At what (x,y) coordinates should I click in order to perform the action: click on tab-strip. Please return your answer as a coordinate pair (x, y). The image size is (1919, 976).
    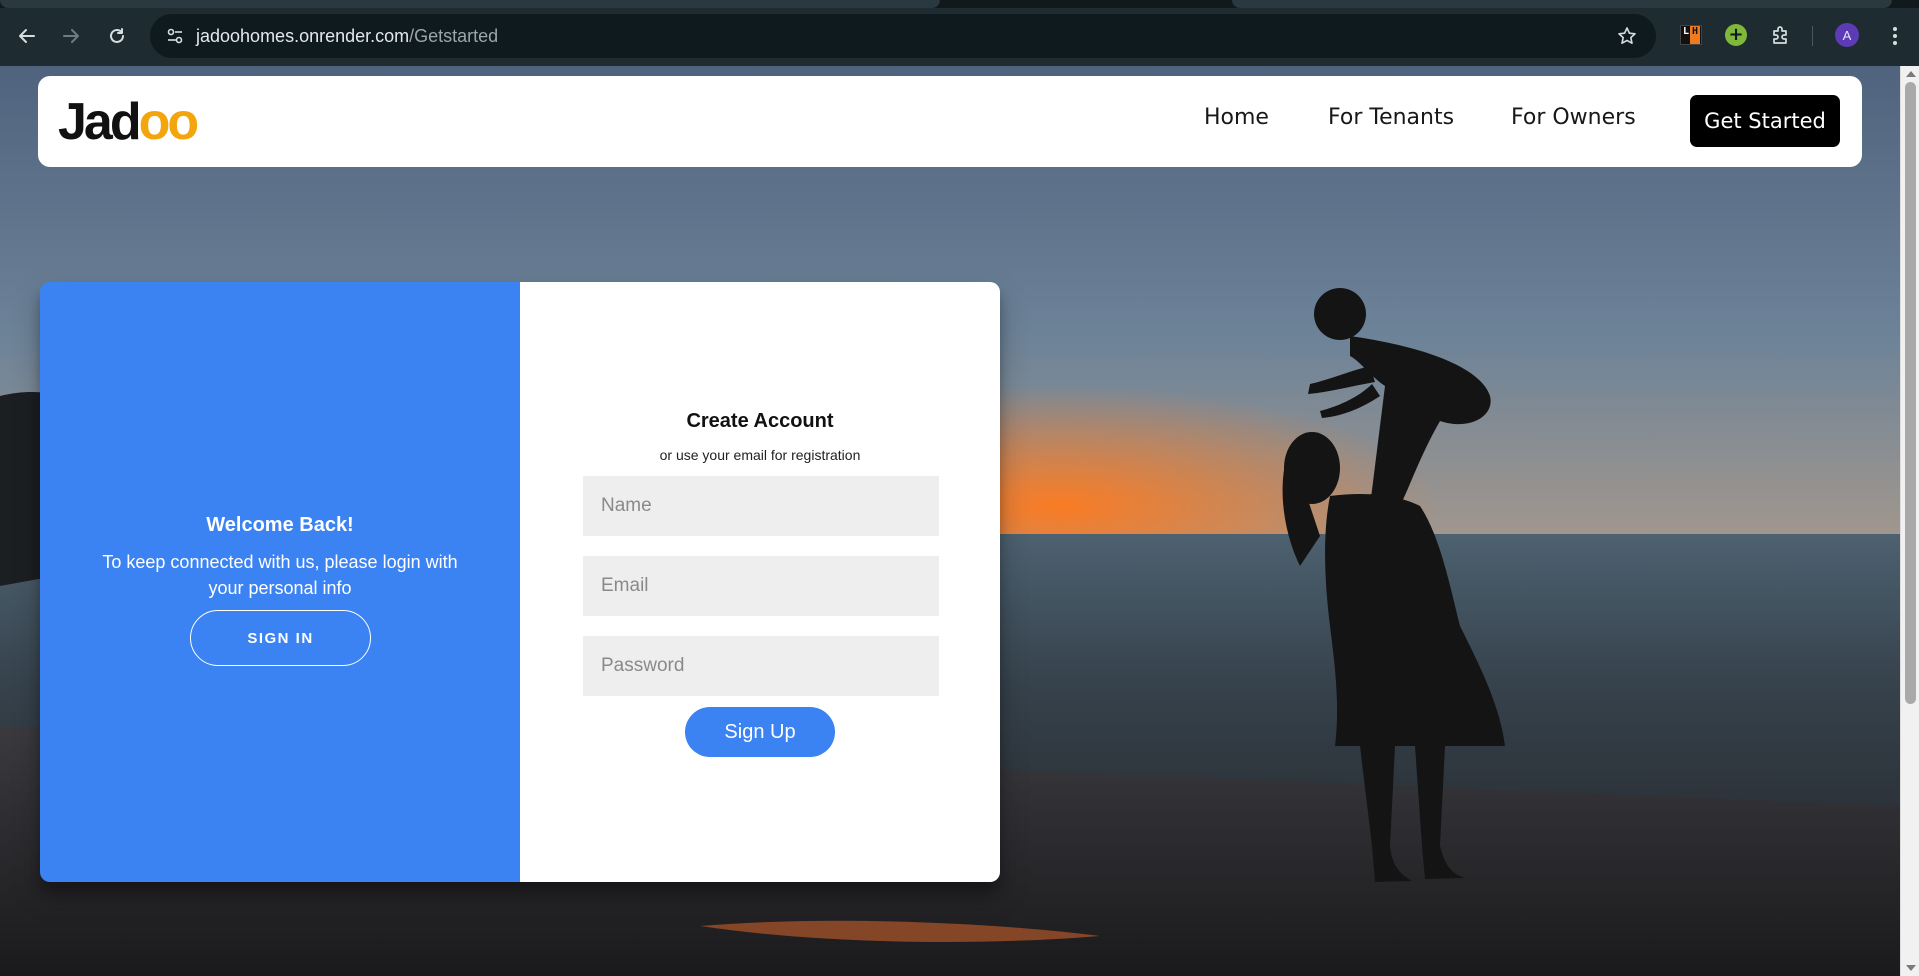
    Looking at the image, I should click on (959, 4).